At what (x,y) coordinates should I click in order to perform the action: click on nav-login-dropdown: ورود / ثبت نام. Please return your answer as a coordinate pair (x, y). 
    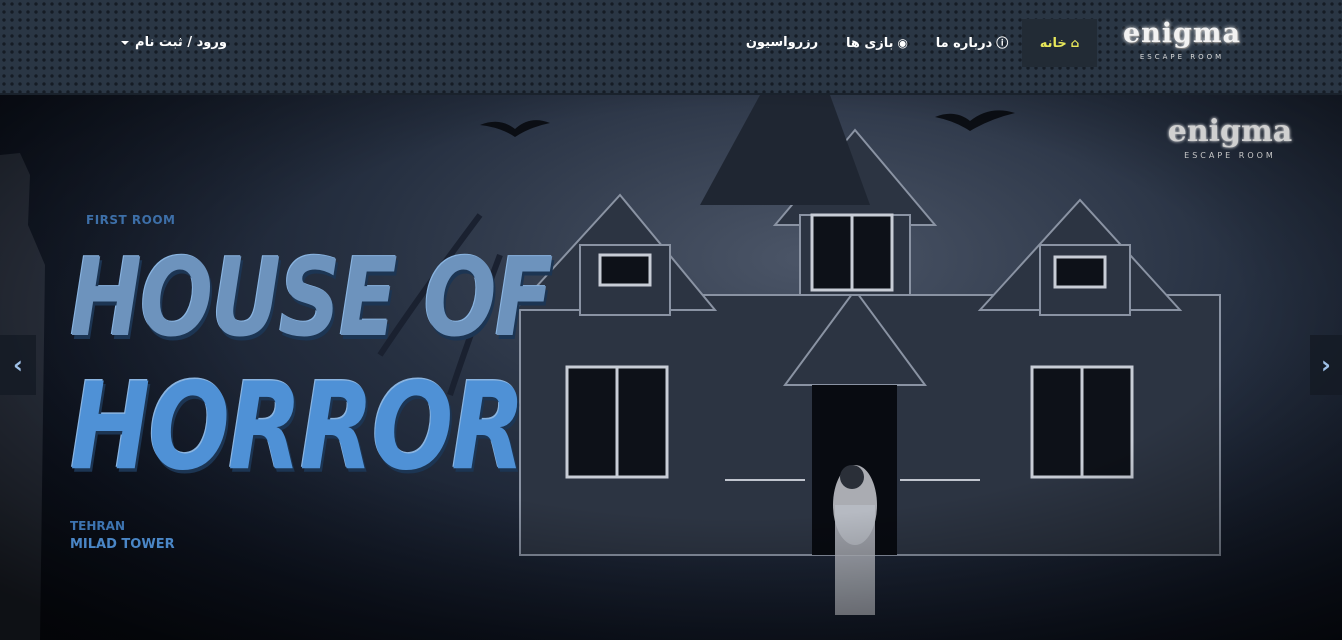
    Looking at the image, I should click on (174, 43).